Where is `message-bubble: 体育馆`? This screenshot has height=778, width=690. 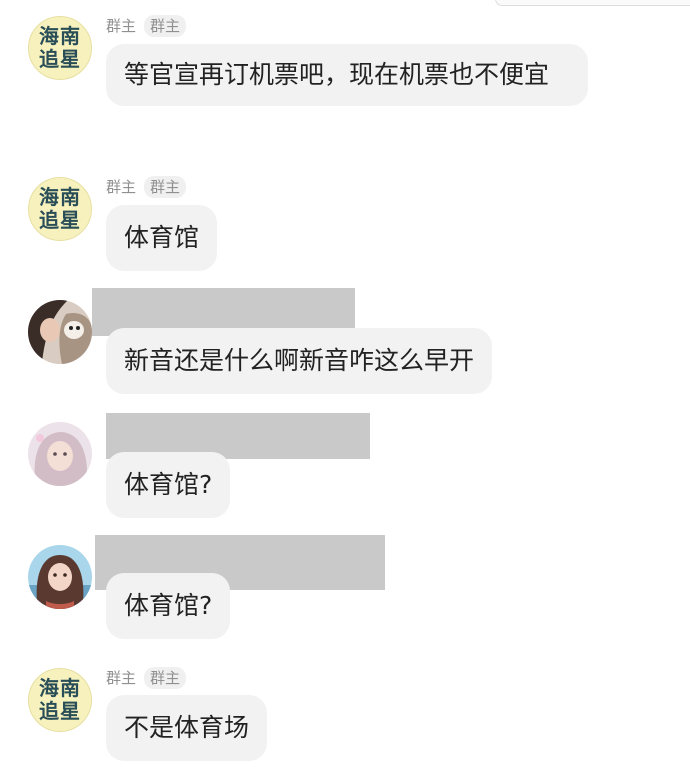 message-bubble: 体育馆 is located at coordinates (162, 238).